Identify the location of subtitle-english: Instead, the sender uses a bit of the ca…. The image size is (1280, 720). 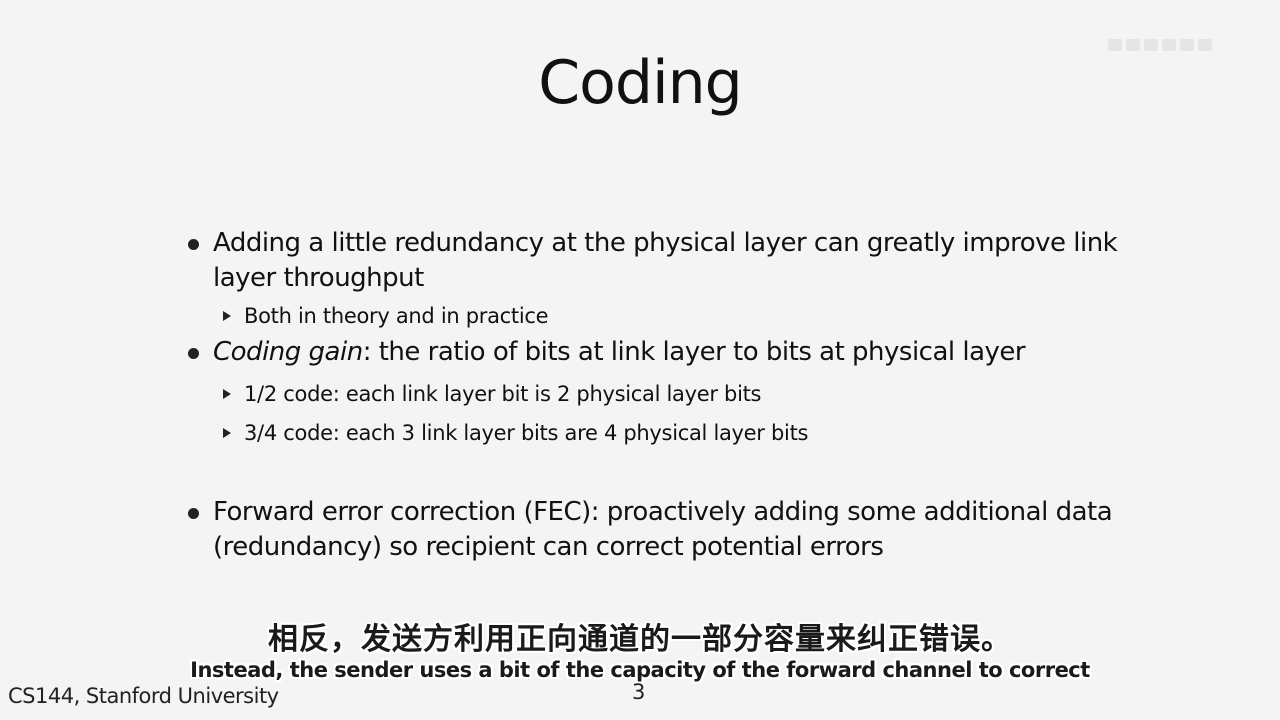
(640, 670).